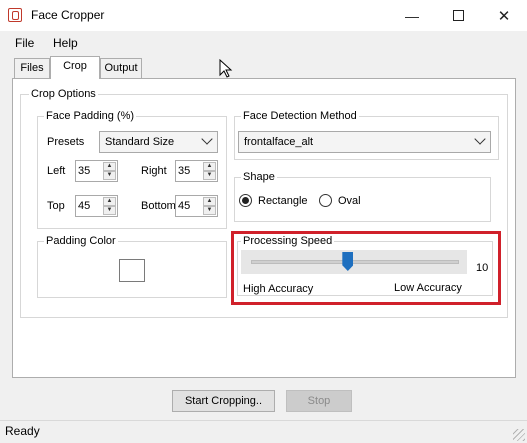 The height and width of the screenshot is (443, 527). What do you see at coordinates (24, 43) in the screenshot?
I see `menu-file: File` at bounding box center [24, 43].